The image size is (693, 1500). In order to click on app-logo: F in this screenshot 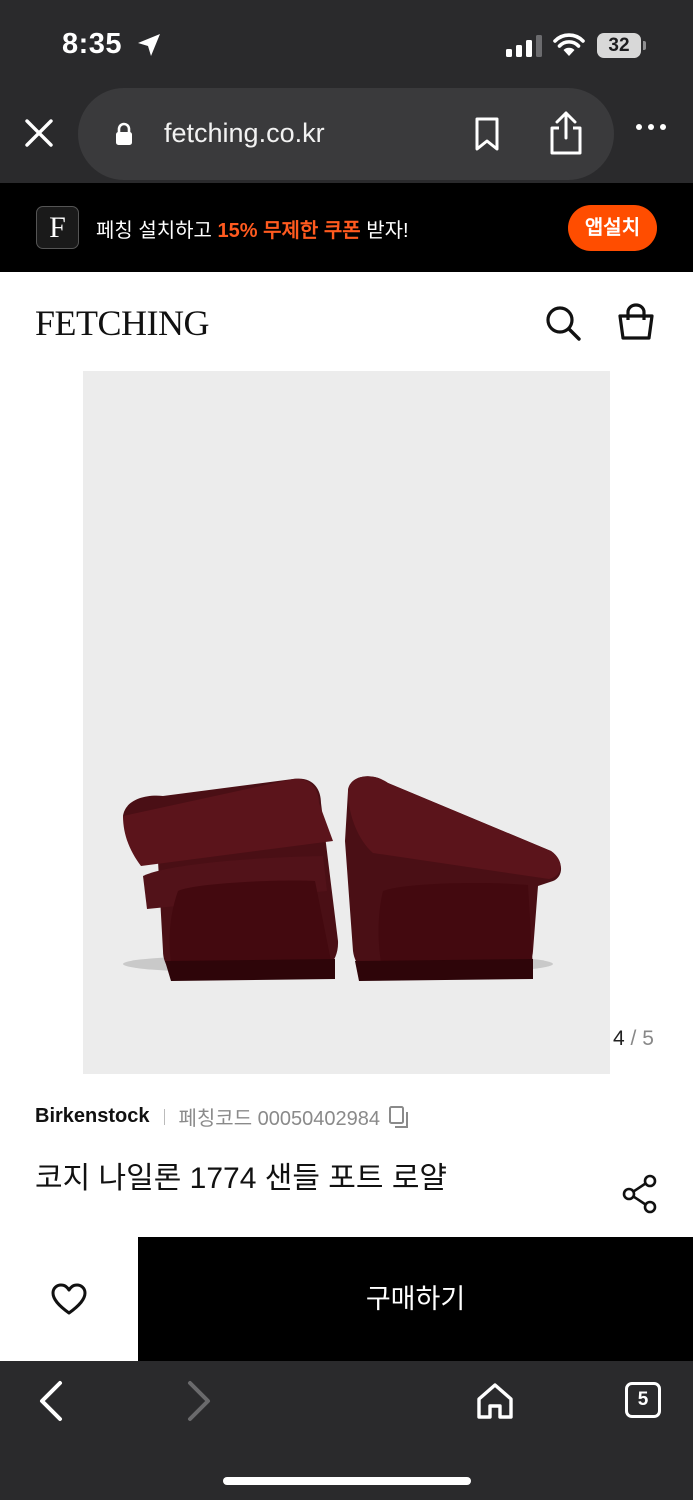, I will do `click(57, 227)`.